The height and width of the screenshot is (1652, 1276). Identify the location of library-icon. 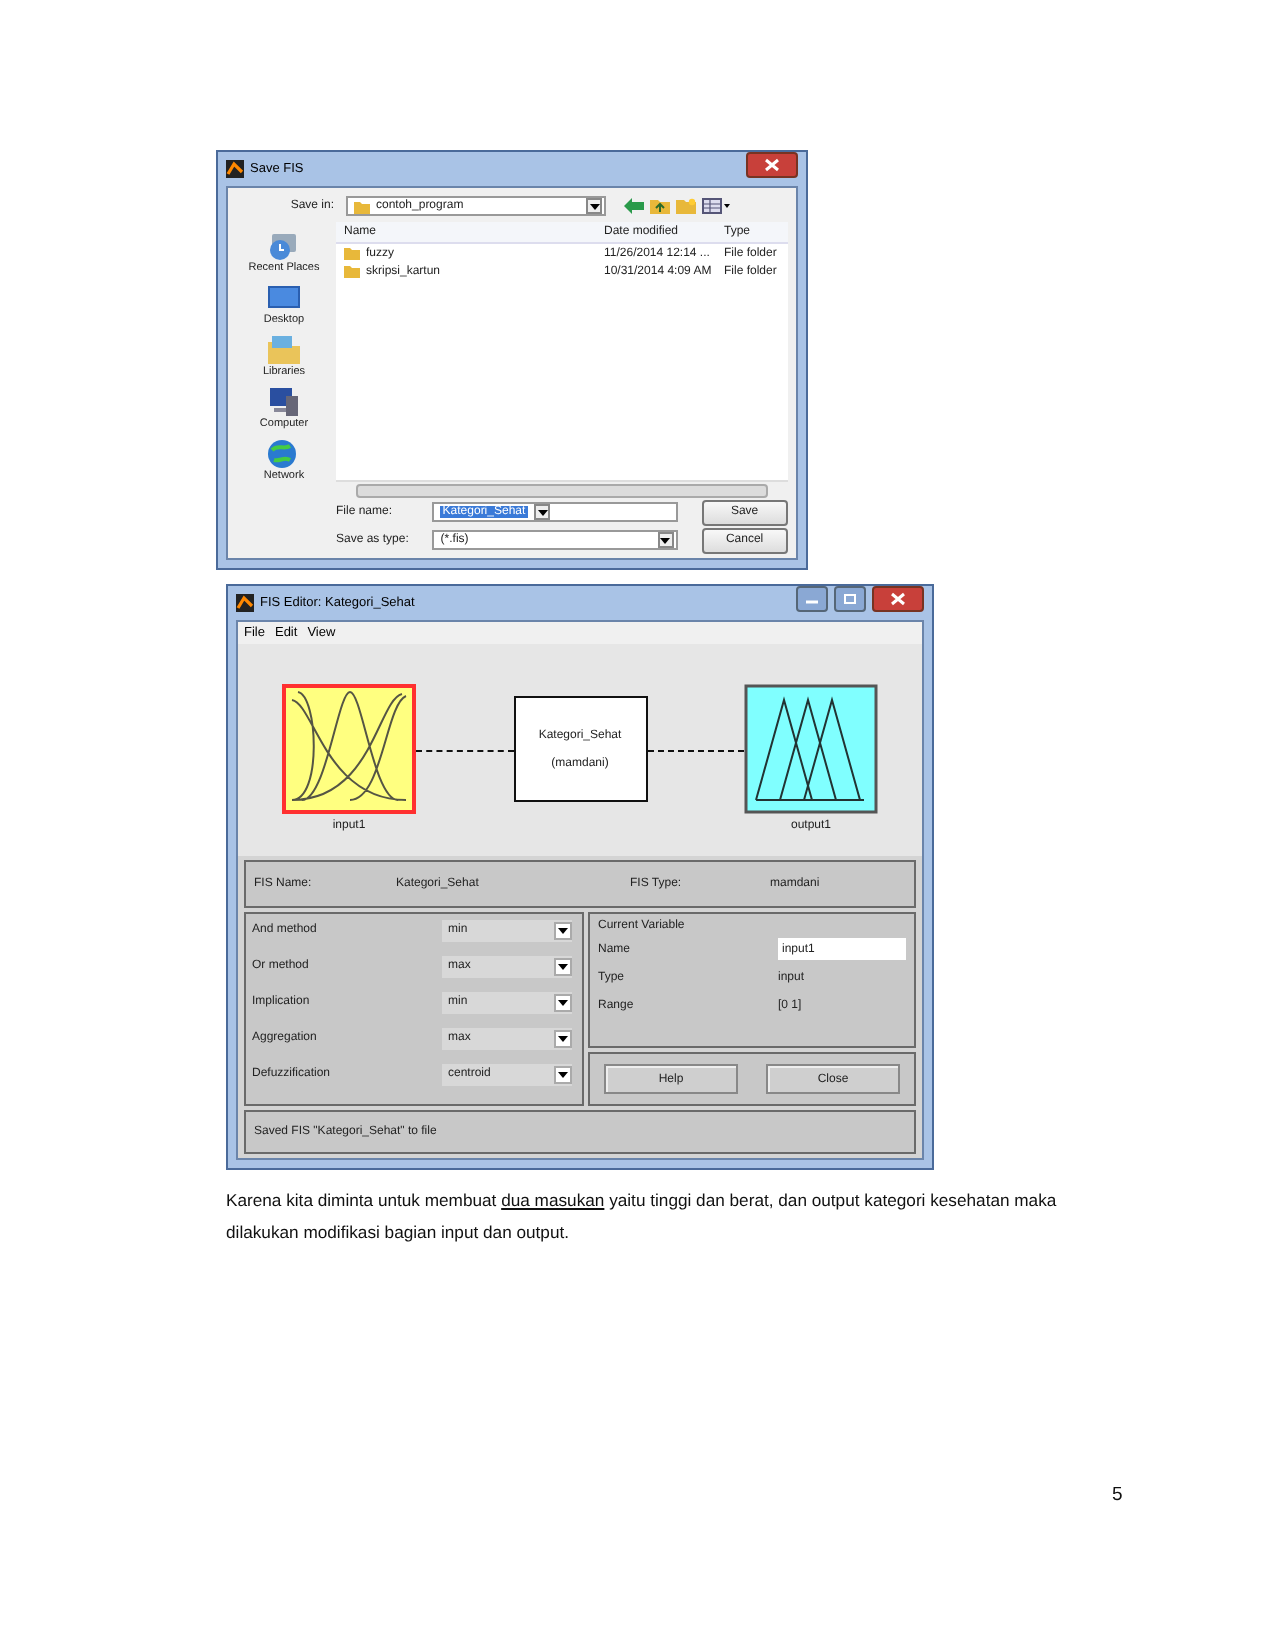
(284, 350).